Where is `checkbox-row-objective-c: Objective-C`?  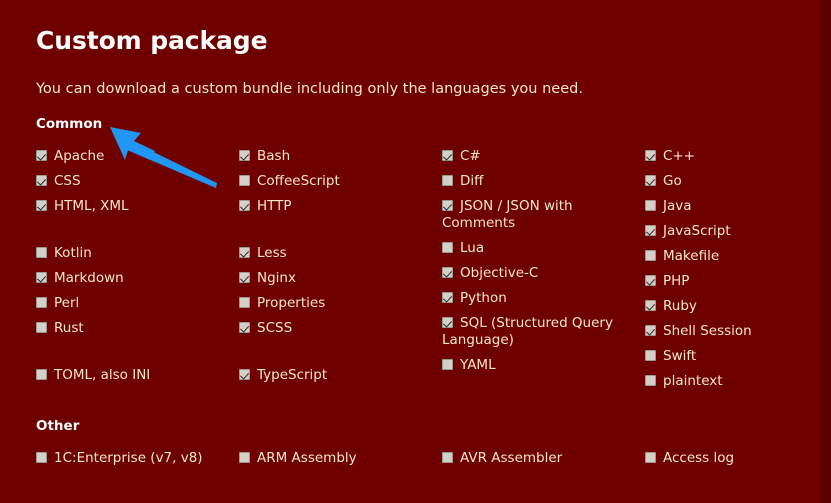
checkbox-row-objective-c: Objective-C is located at coordinates (543, 273).